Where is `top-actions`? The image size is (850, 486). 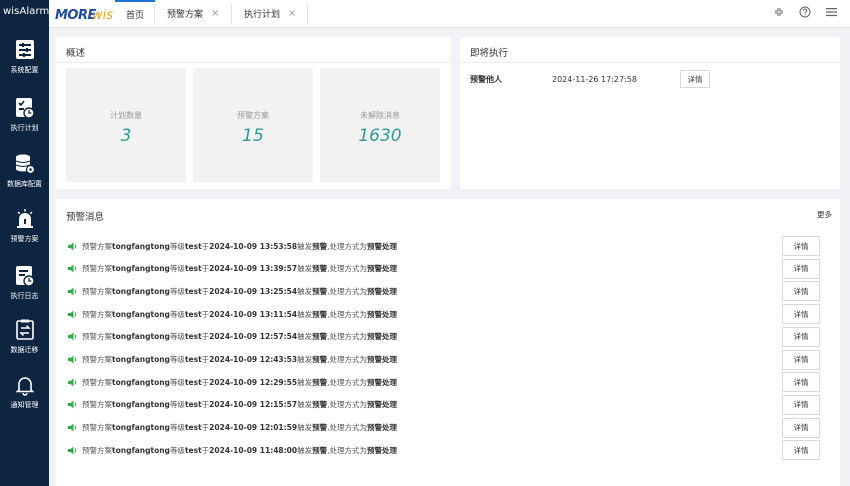
top-actions is located at coordinates (805, 12).